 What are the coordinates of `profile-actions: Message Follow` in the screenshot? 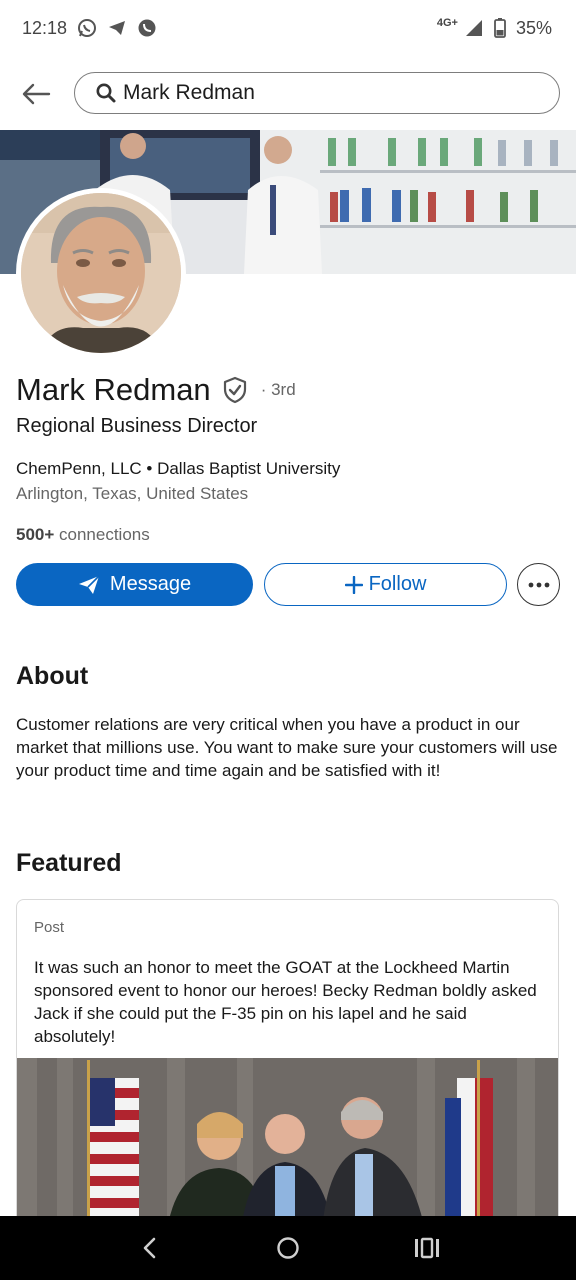 It's located at (288, 585).